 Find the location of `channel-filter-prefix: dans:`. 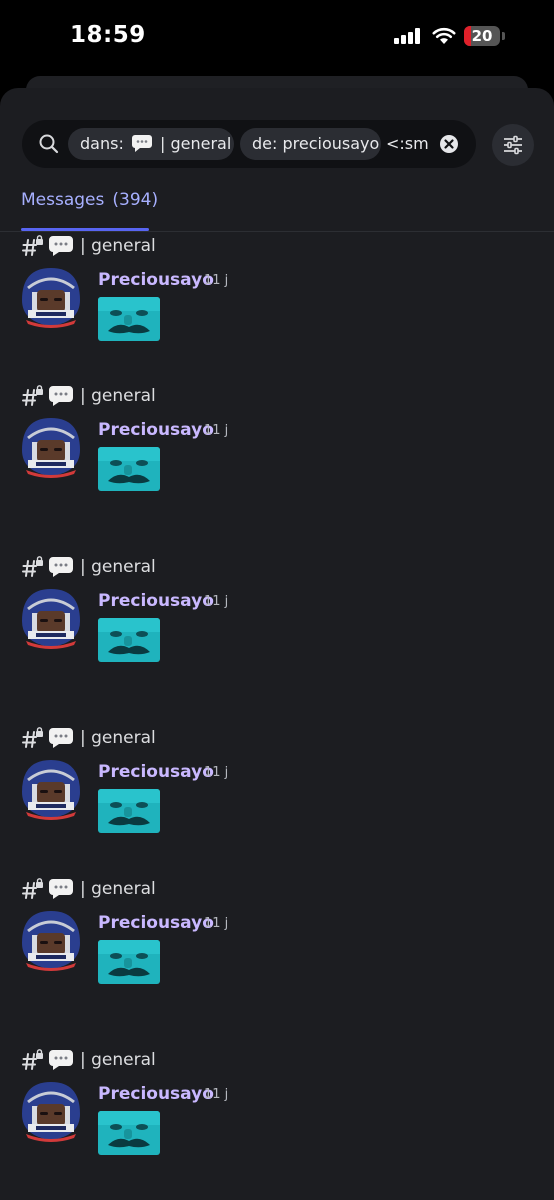

channel-filter-prefix: dans: is located at coordinates (102, 143).